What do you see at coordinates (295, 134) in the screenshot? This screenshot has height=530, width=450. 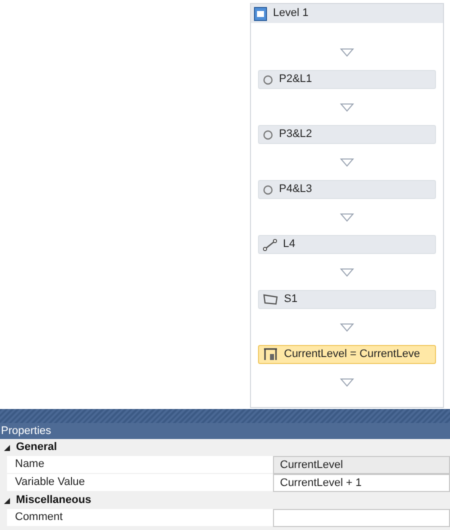 I see `activity-label: P3&L2` at bounding box center [295, 134].